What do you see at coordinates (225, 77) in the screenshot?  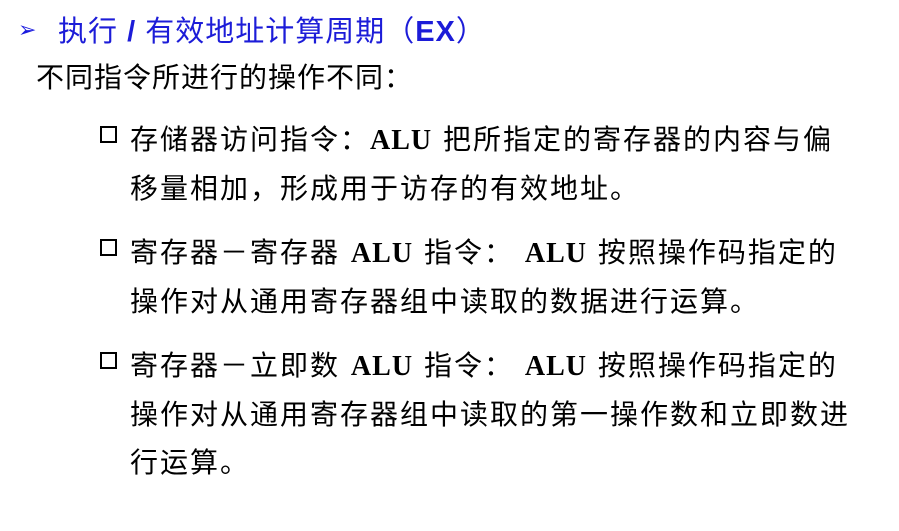 I see `slide-subtitle: 不同指令所进行的操作不同：` at bounding box center [225, 77].